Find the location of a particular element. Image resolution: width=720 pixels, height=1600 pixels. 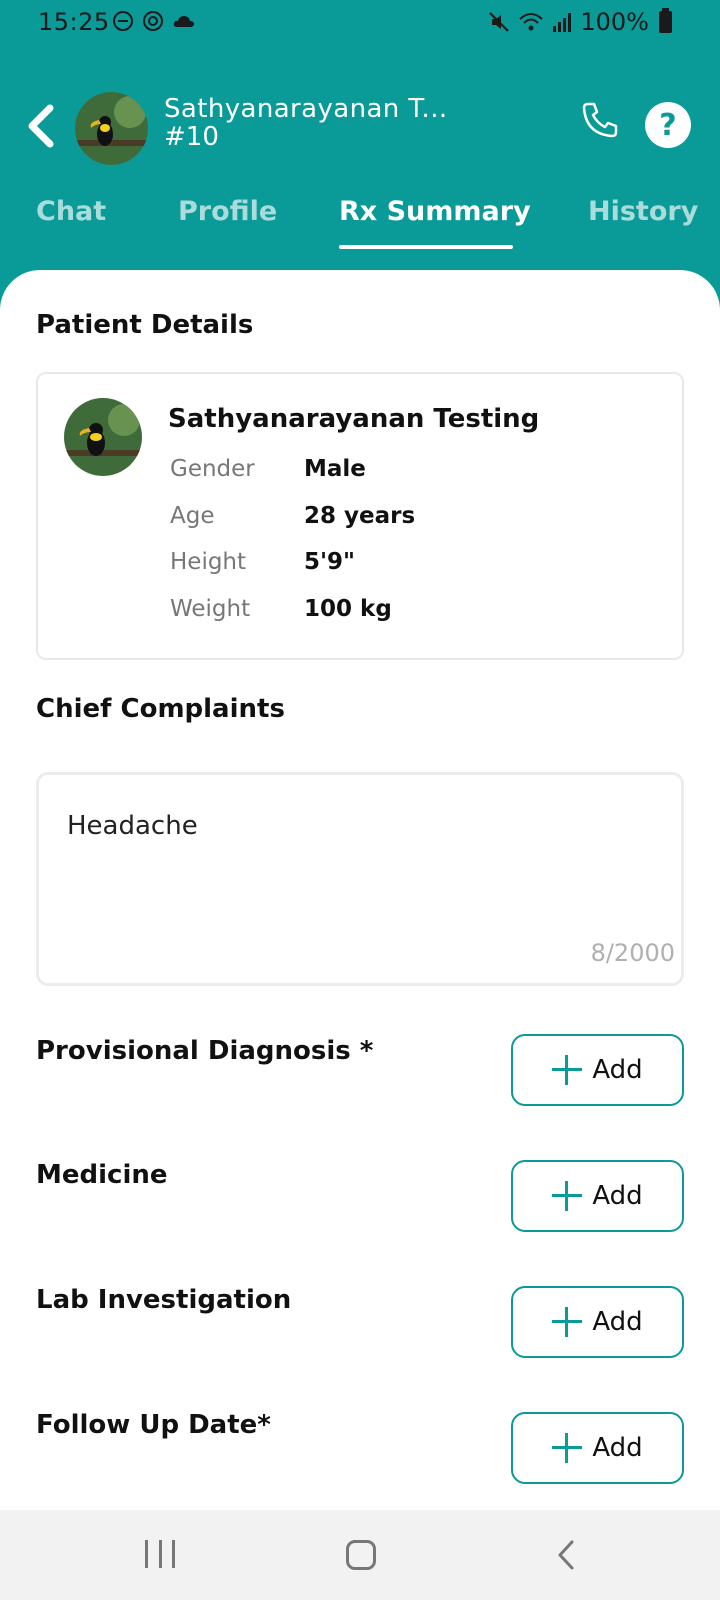

field-value: Male is located at coordinates (335, 469).